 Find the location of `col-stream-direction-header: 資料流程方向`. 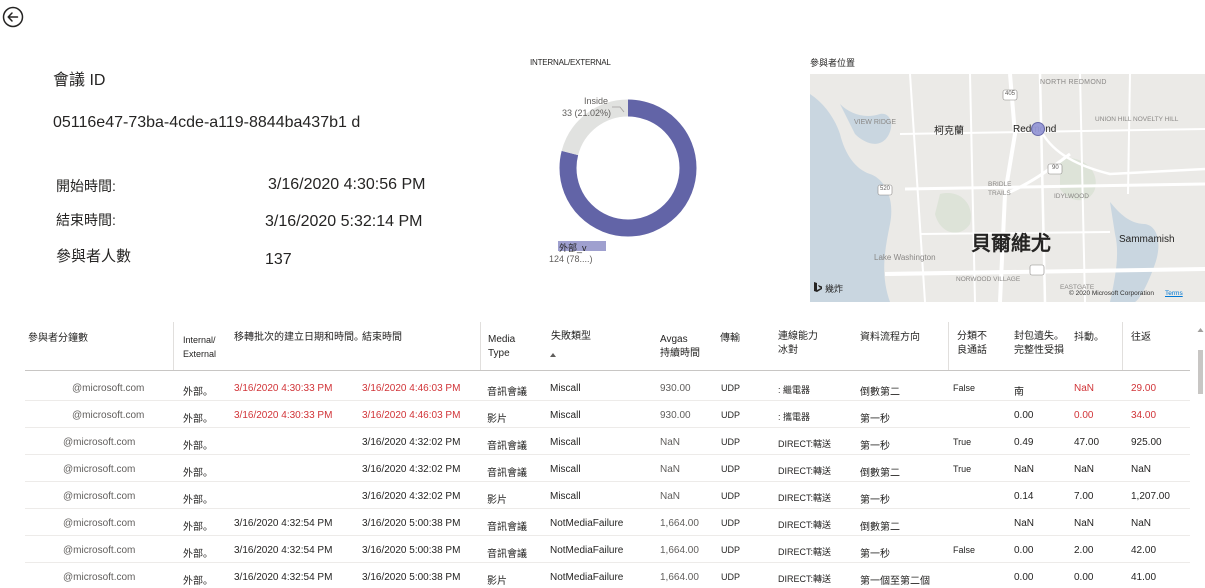

col-stream-direction-header: 資料流程方向 is located at coordinates (890, 338).